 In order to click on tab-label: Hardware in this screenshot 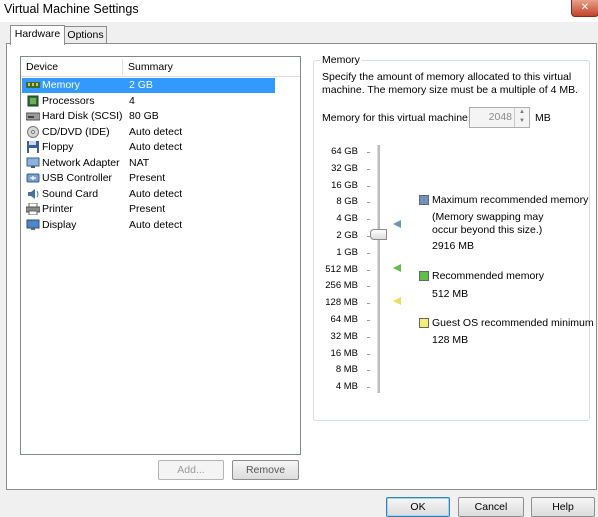, I will do `click(37, 34)`.